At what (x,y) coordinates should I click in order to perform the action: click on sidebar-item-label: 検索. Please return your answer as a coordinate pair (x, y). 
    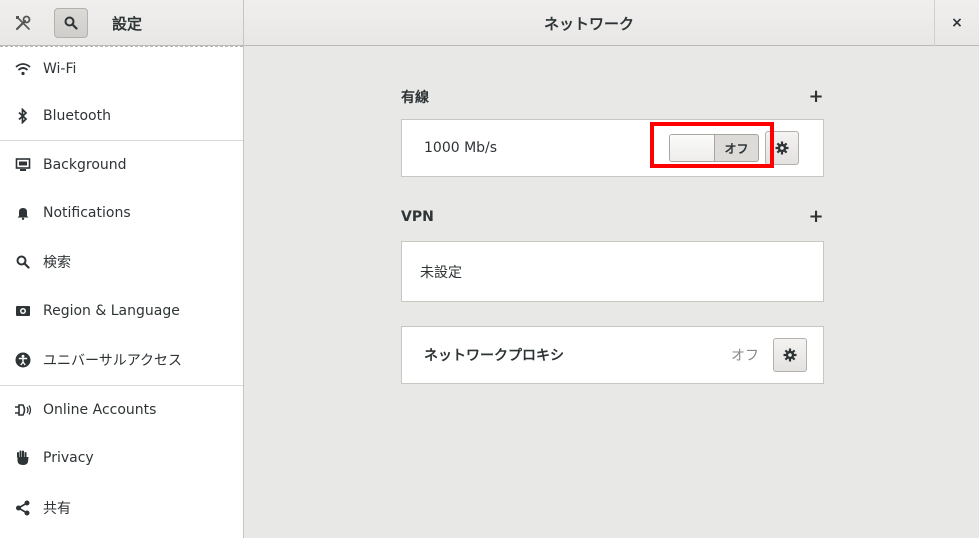
    Looking at the image, I should click on (57, 263).